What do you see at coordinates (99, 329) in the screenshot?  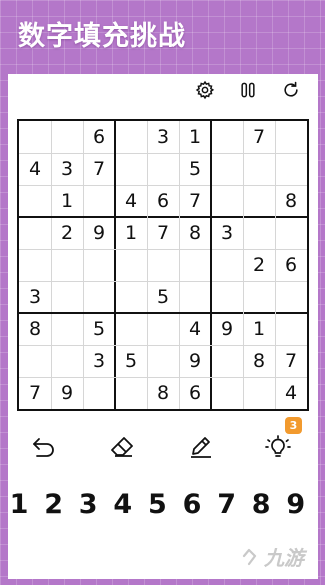 I see `sudoku-cell-r7c3: 5` at bounding box center [99, 329].